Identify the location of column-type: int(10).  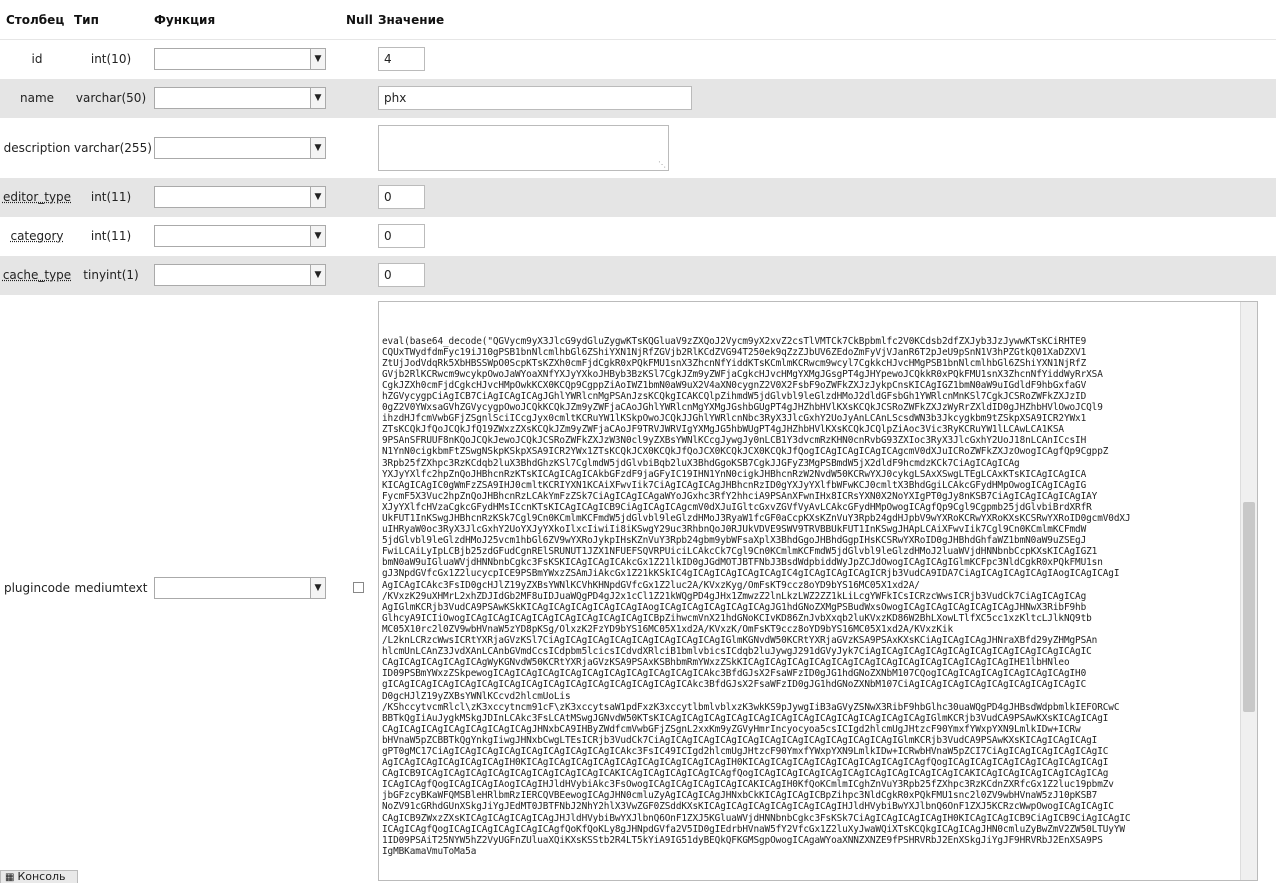
(111, 59).